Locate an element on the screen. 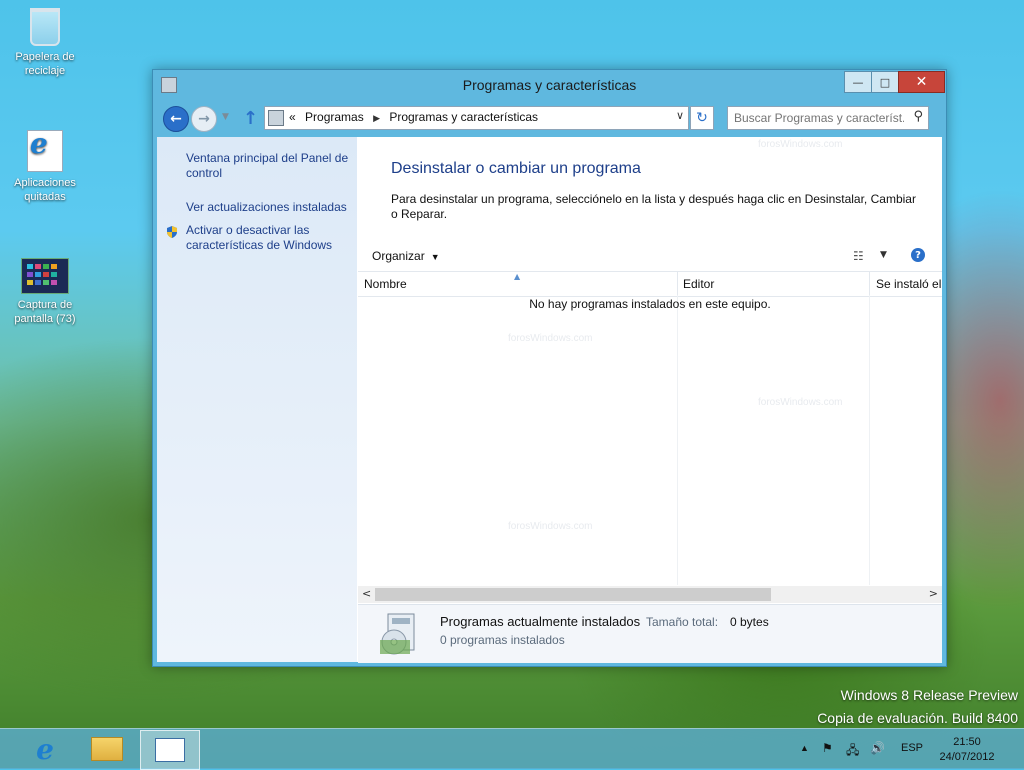  breadcrumb-programs: Programas is located at coordinates (334, 117).